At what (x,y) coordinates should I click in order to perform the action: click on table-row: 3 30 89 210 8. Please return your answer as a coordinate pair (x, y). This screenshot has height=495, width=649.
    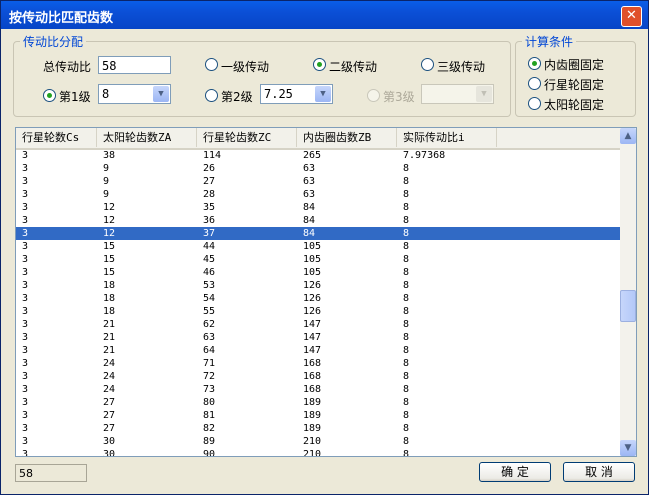
    Looking at the image, I should click on (318, 441).